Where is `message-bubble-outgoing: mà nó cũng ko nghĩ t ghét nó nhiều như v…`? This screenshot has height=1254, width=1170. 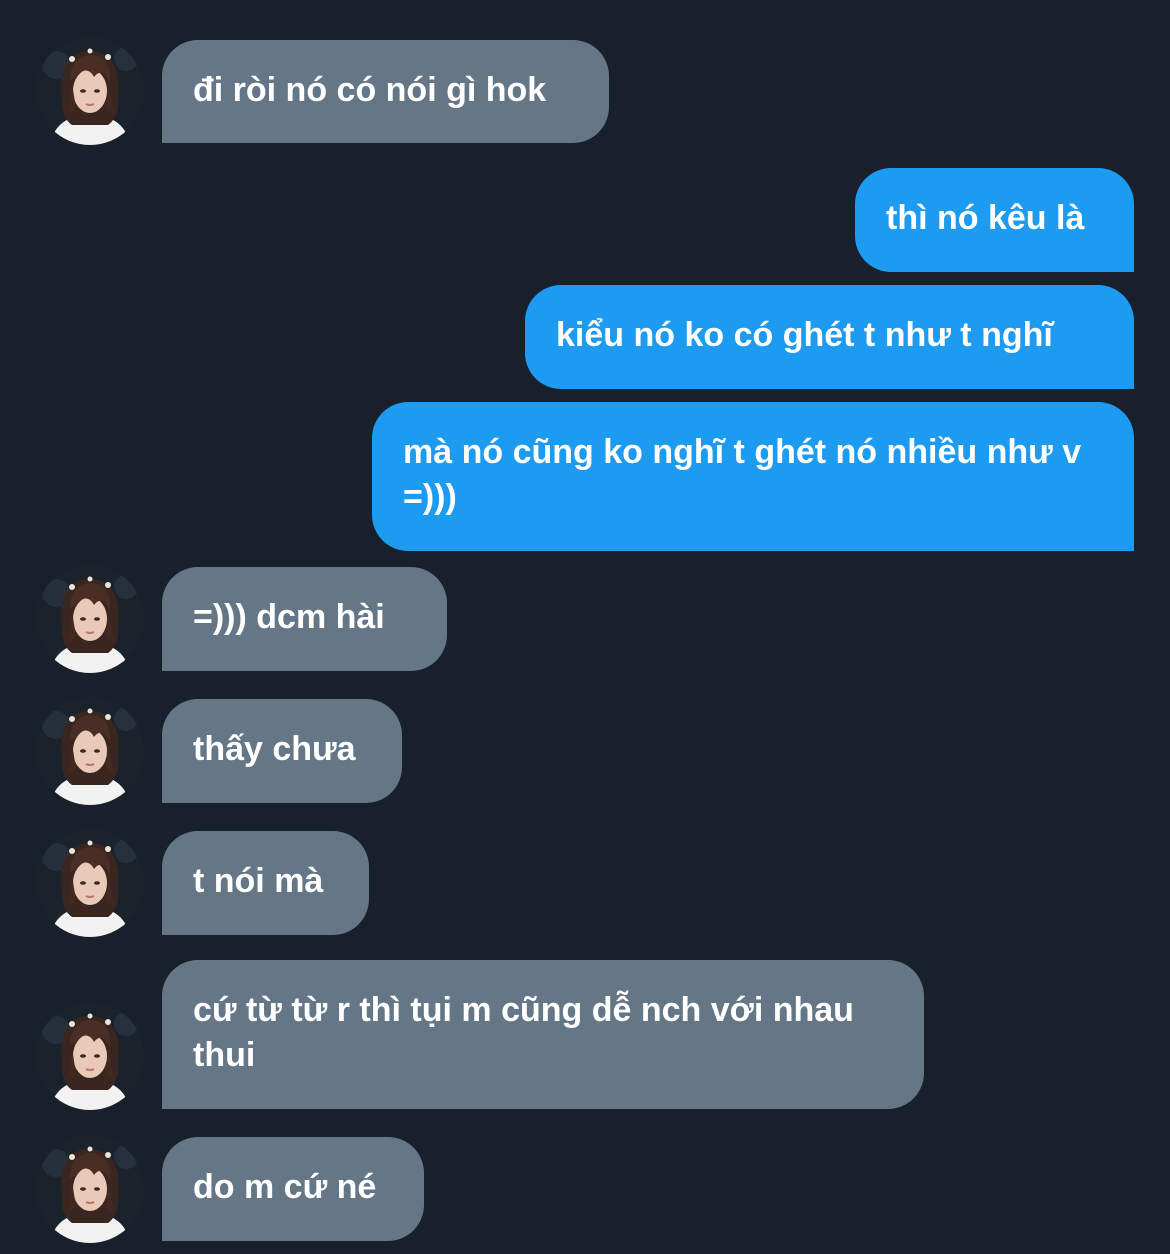
message-bubble-outgoing: mà nó cũng ko nghĩ t ghét nó nhiều như v… is located at coordinates (753, 476).